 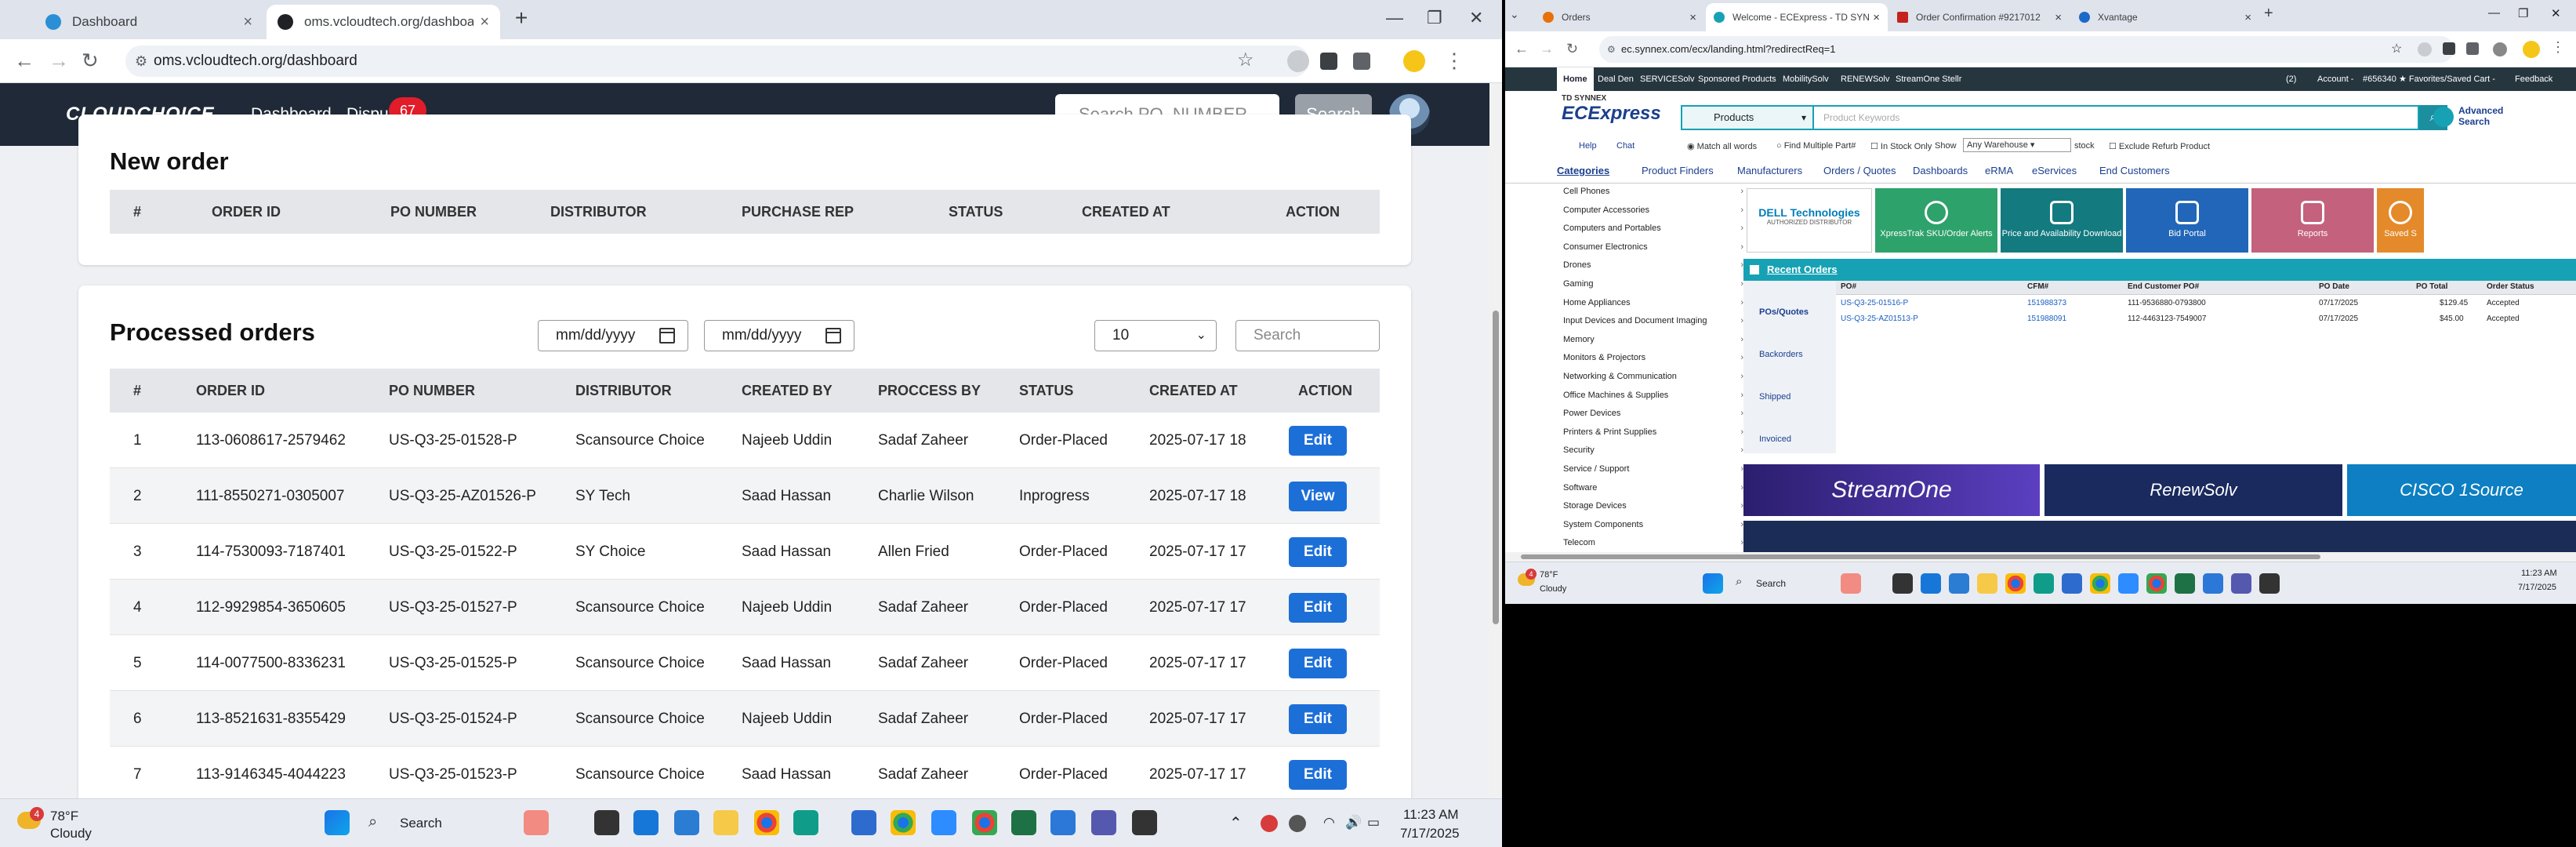 What do you see at coordinates (1653, 320) in the screenshot?
I see `category-item: Input Devices and Document Imaging` at bounding box center [1653, 320].